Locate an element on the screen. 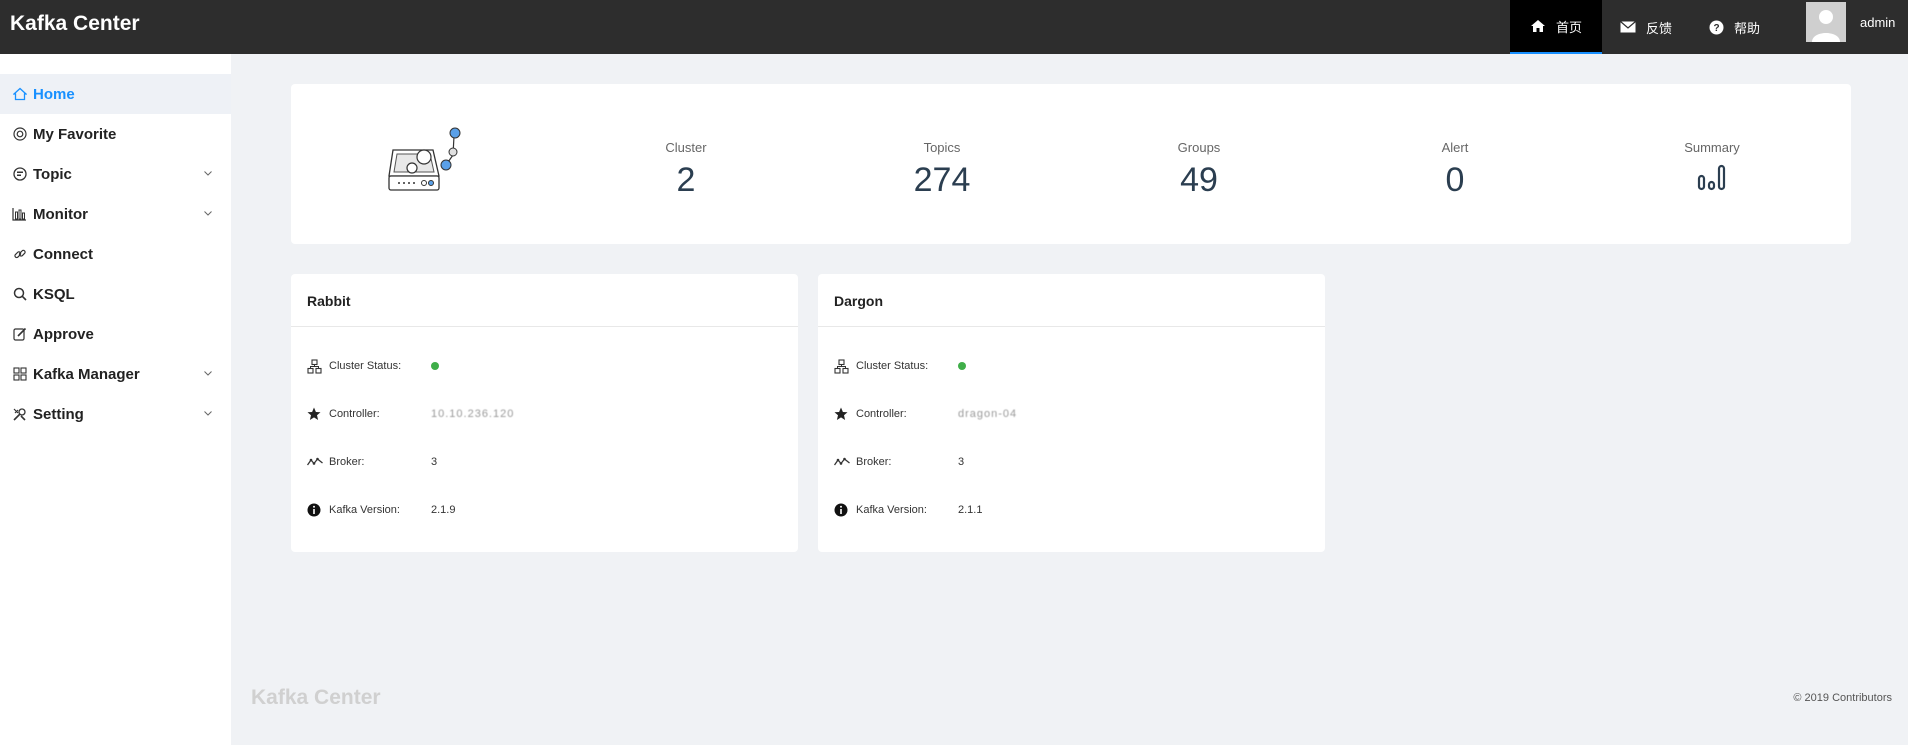 The width and height of the screenshot is (1908, 745). cluster-card-title: Dargon is located at coordinates (1071, 300).